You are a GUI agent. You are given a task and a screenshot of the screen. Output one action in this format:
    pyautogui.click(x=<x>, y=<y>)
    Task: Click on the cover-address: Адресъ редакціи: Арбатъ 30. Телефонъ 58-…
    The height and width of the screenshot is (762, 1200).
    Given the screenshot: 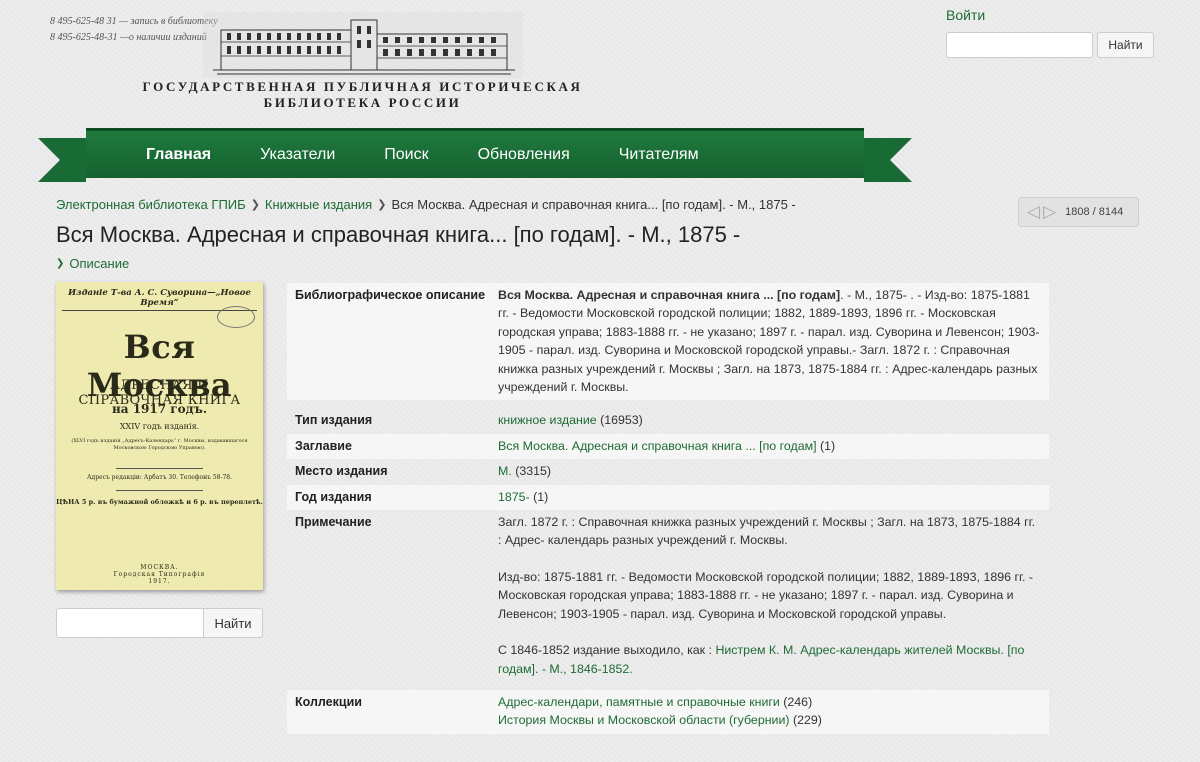 What is the action you would take?
    pyautogui.click(x=159, y=477)
    